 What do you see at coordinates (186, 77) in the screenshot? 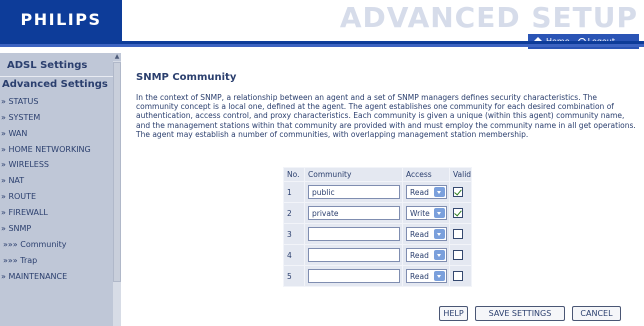
I see `page-title: SNMP Community` at bounding box center [186, 77].